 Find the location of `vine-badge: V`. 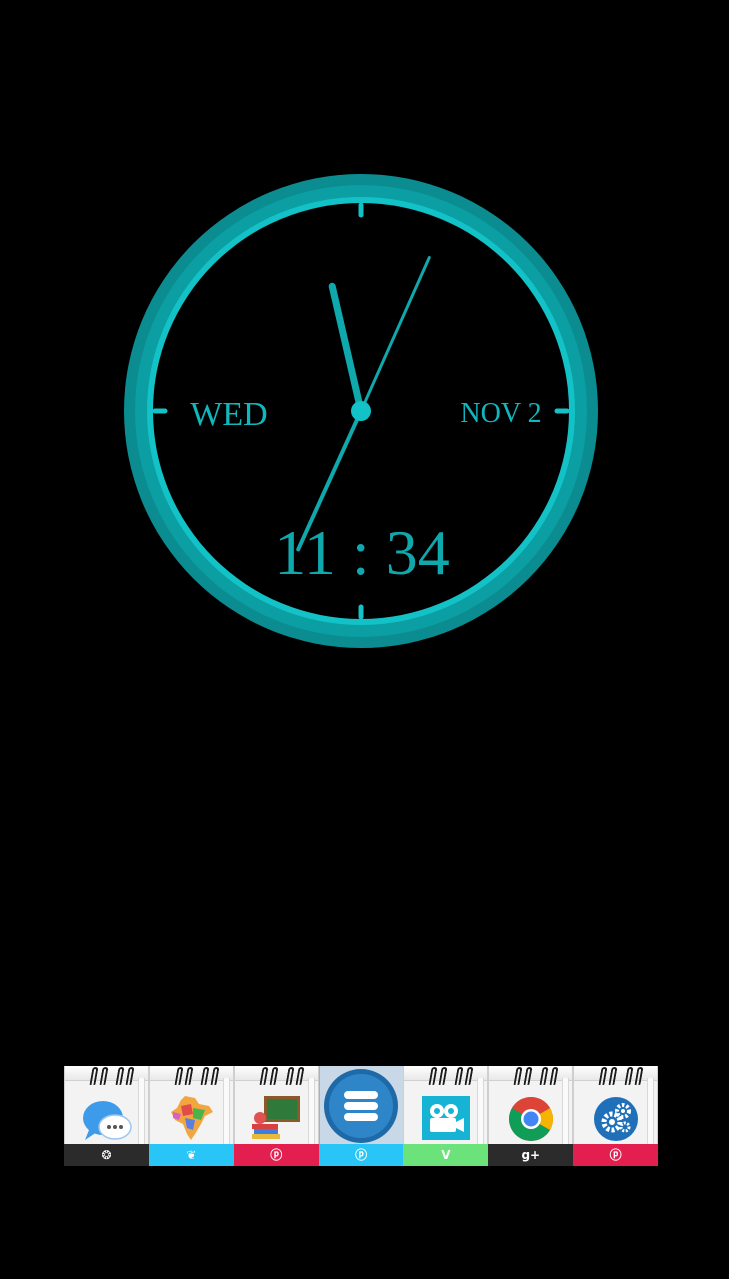

vine-badge: V is located at coordinates (446, 1155).